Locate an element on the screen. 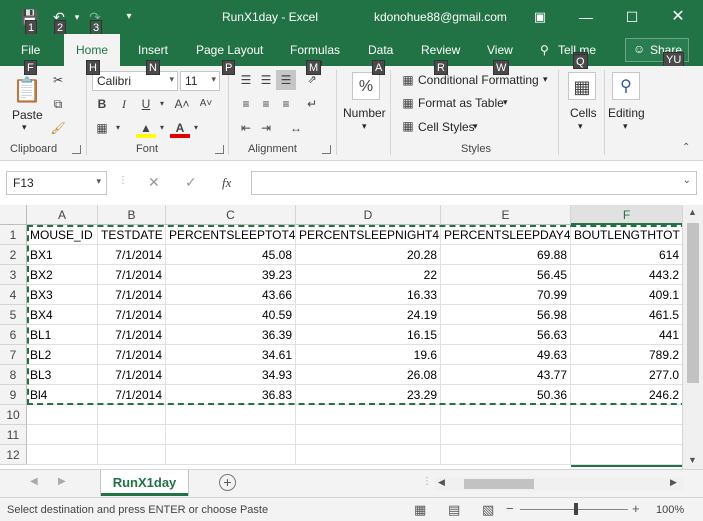 The width and height of the screenshot is (703, 521). underline-dropdown-icon: ▾ is located at coordinates (162, 104).